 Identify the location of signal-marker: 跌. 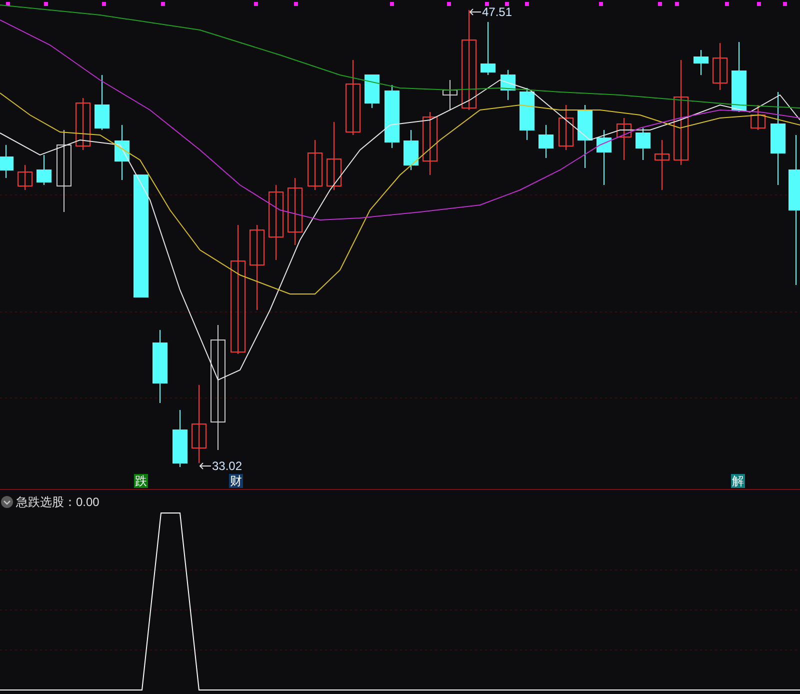
(141, 481).